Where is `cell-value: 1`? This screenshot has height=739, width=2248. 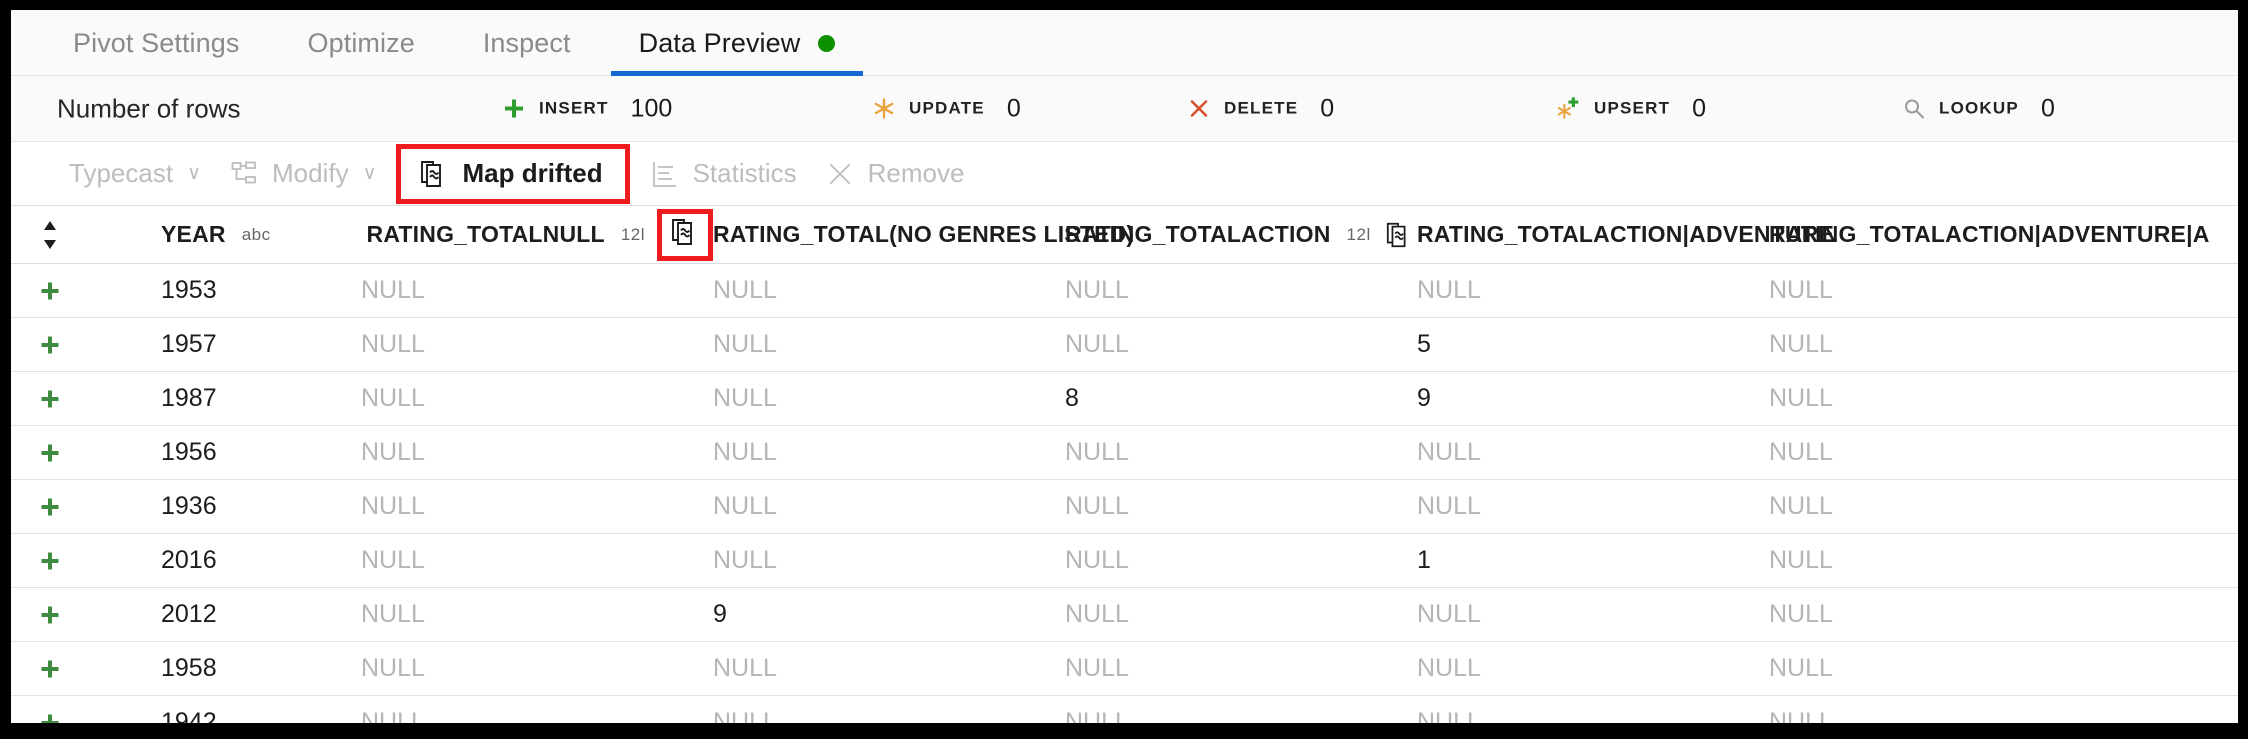
cell-value: 1 is located at coordinates (1424, 560).